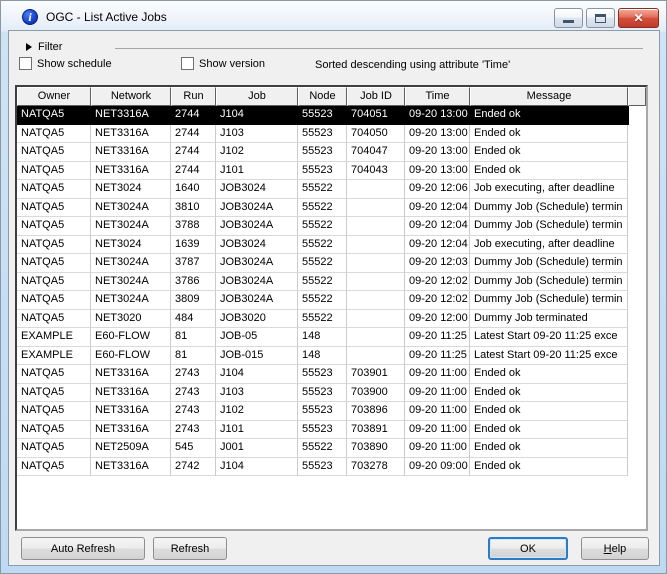 The width and height of the screenshot is (667, 574). I want to click on column-header-job: Job, so click(257, 96).